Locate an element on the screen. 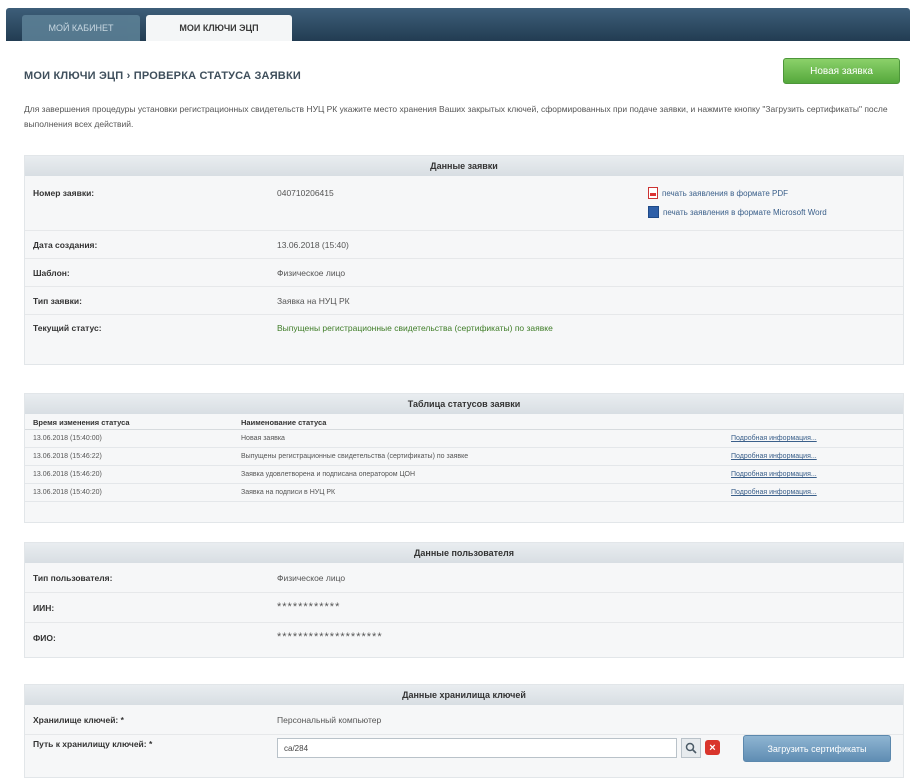  request-type-value: Заявка на НУЦ РК is located at coordinates (313, 301).